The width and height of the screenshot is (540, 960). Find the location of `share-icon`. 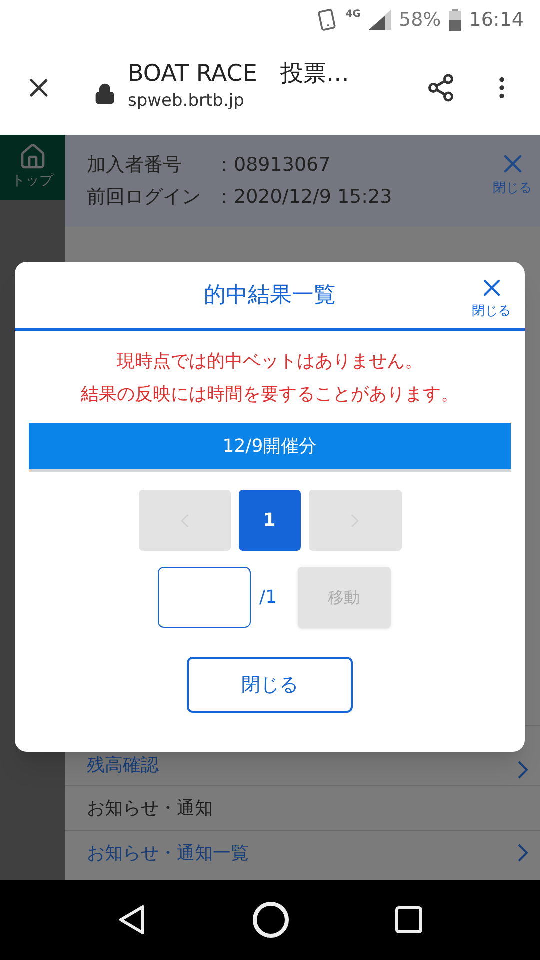

share-icon is located at coordinates (441, 87).